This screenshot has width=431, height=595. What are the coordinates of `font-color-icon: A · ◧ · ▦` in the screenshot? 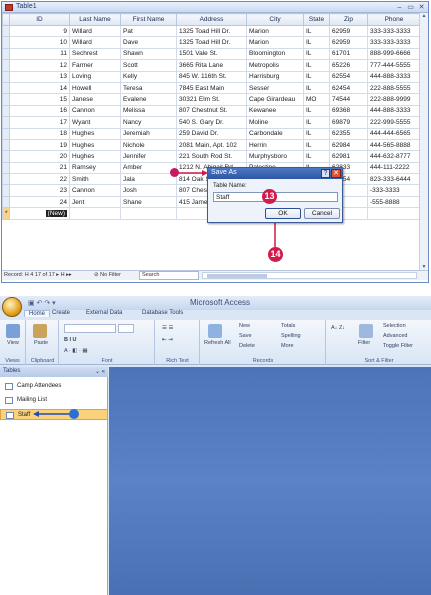 It's located at (76, 351).